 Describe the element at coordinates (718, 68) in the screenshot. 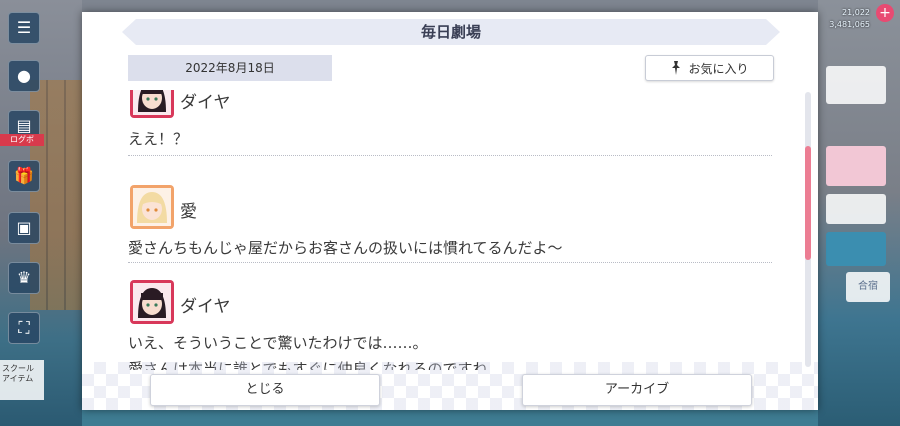

I see `favorite-label: お気に入り` at that location.